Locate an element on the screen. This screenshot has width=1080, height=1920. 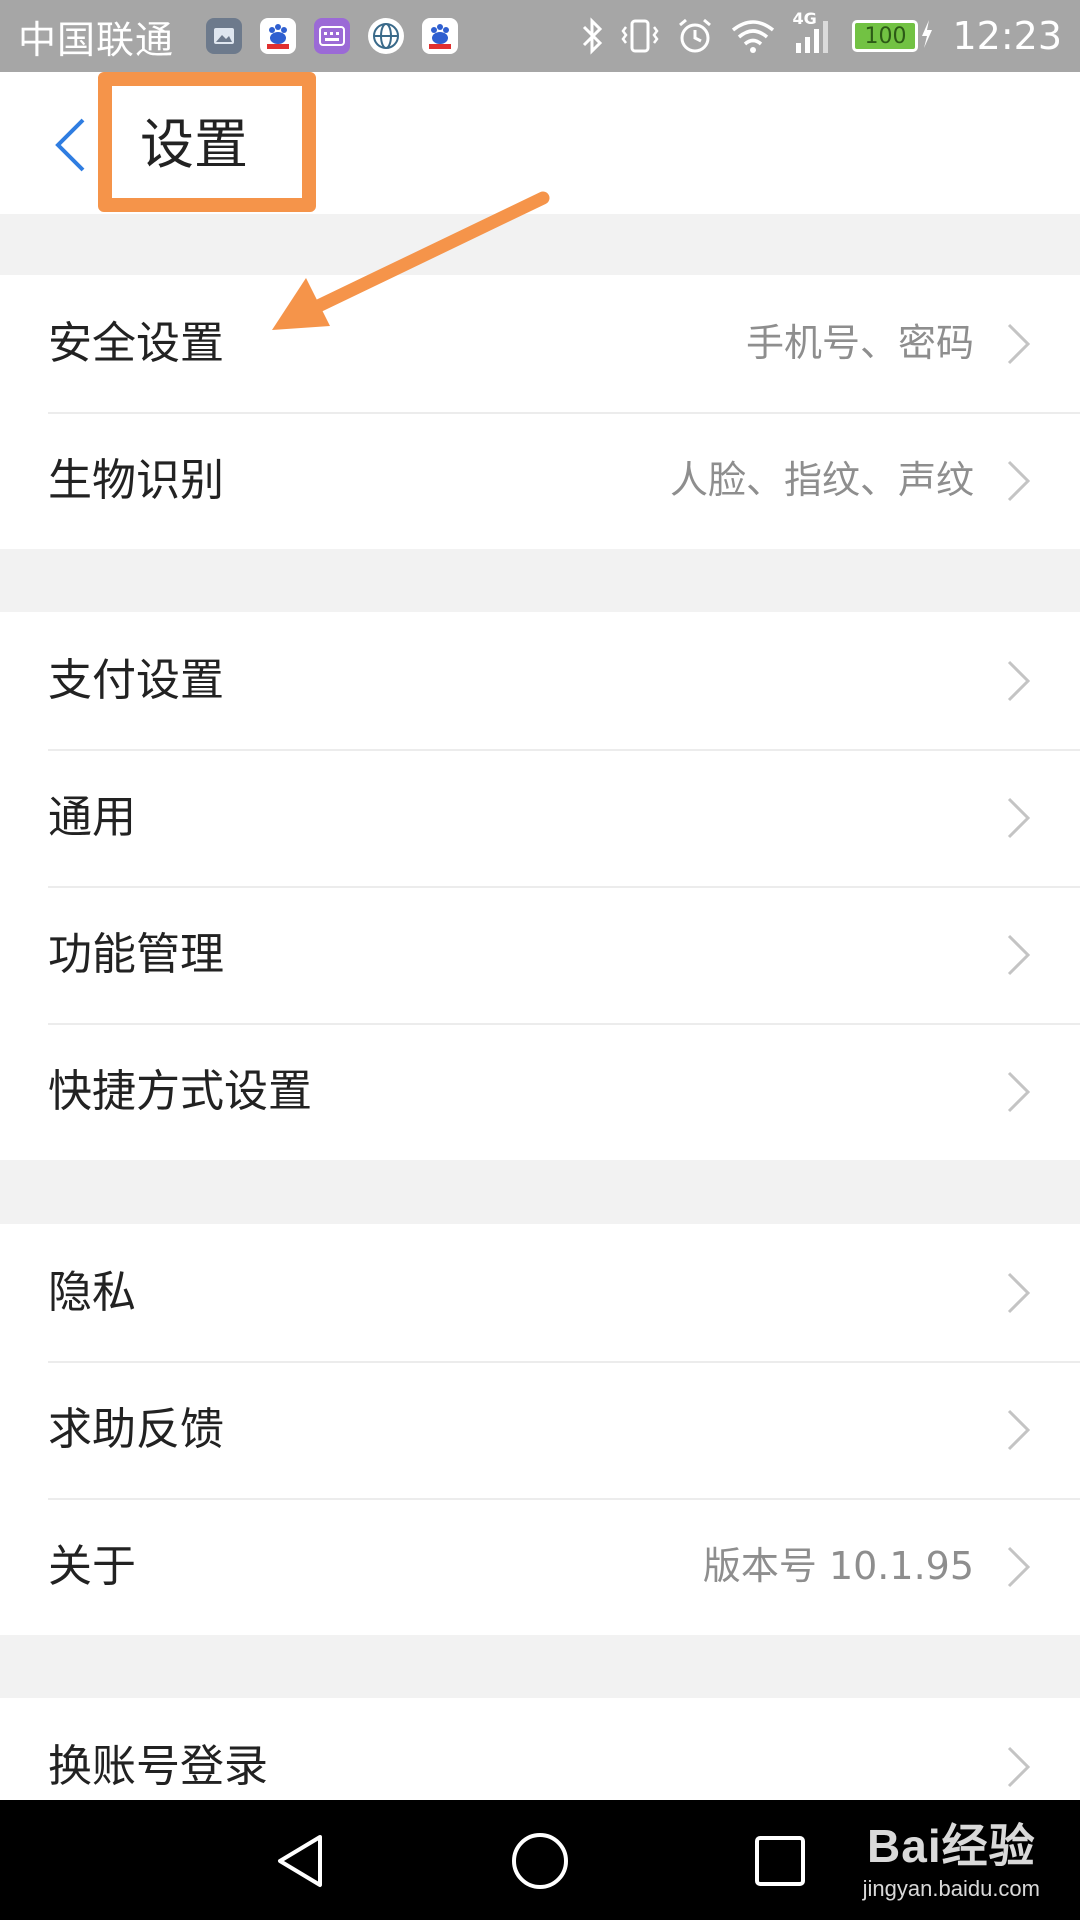
row-label: 通用 is located at coordinates (92, 817).